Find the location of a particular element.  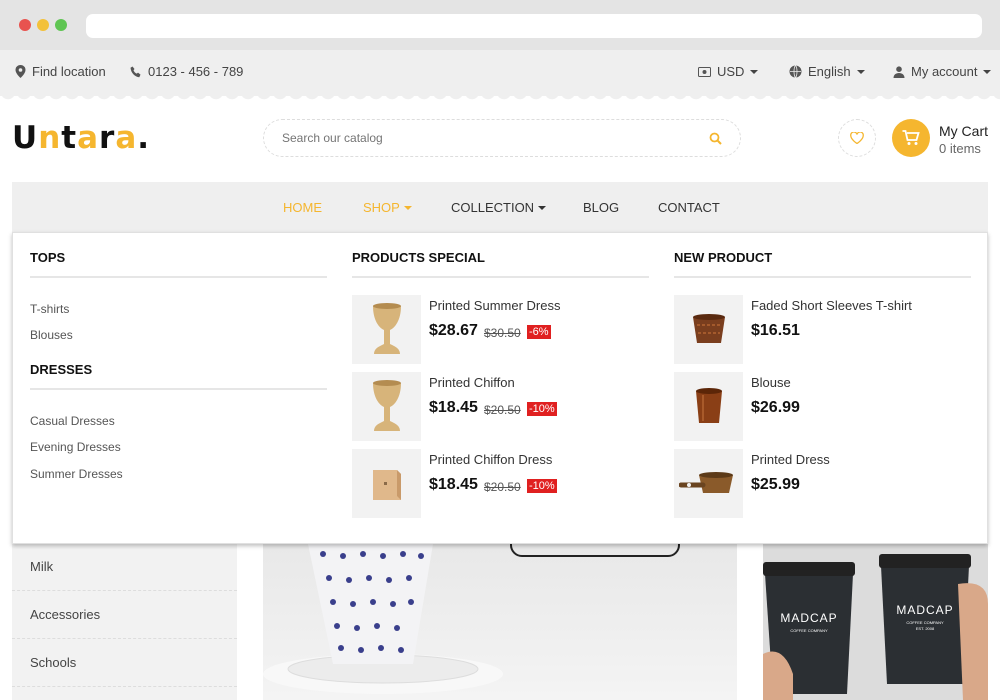

product-name: Printed Chiffon Dress is located at coordinates (490, 459).